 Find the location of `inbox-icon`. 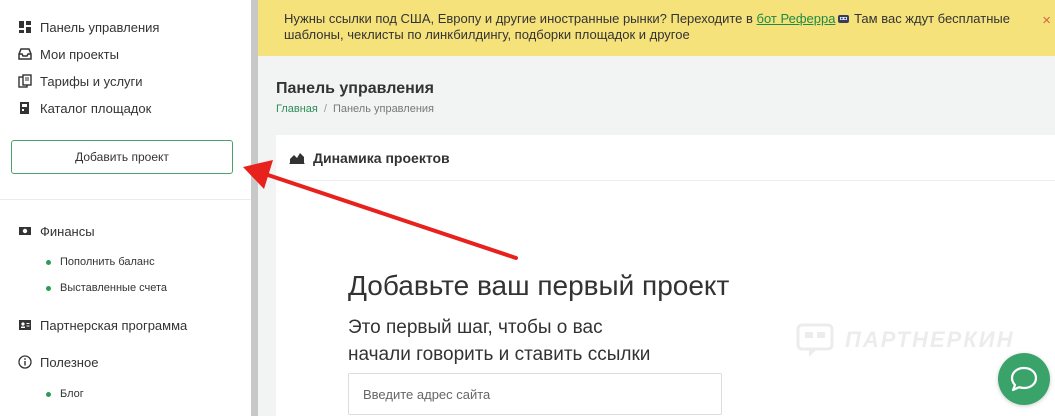

inbox-icon is located at coordinates (25, 54).